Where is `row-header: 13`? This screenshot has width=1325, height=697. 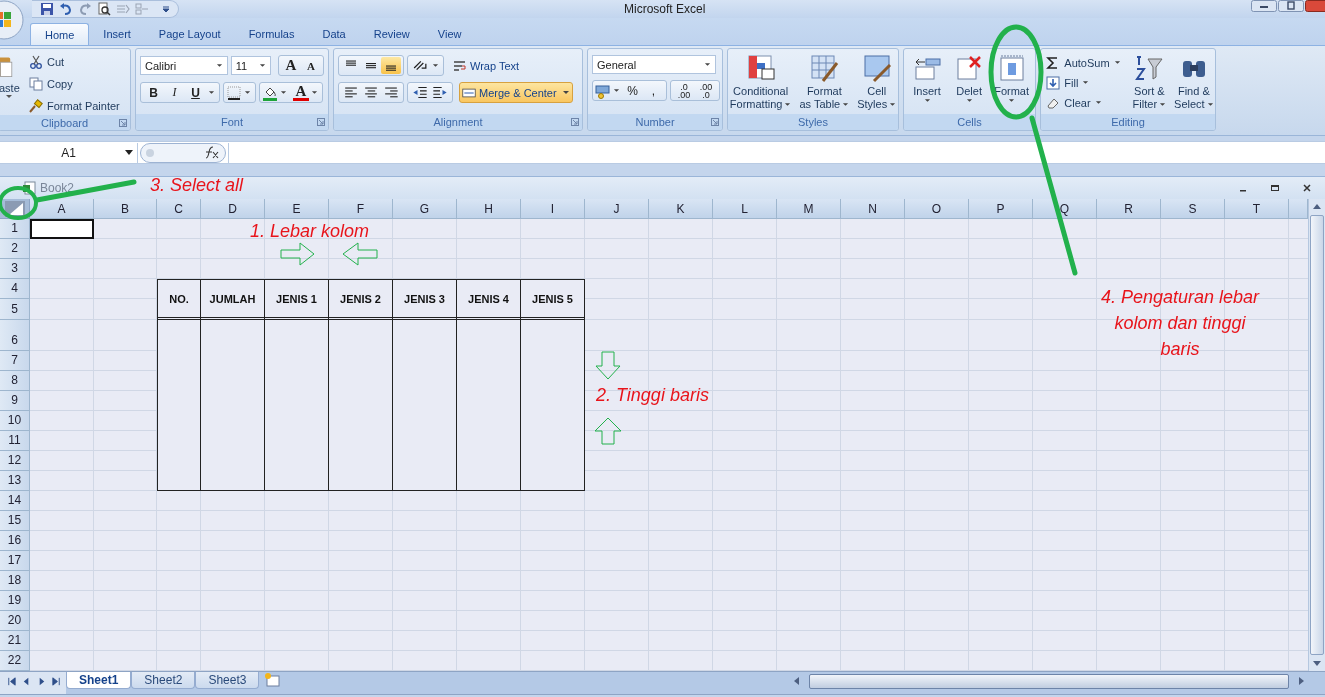
row-header: 13 is located at coordinates (15, 481).